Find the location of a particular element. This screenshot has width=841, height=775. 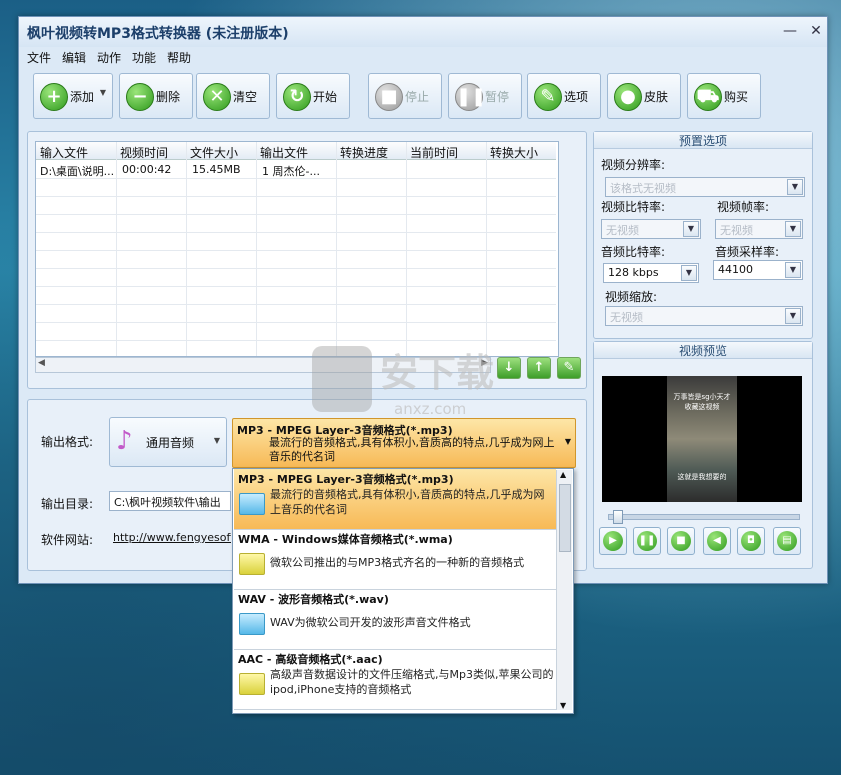

tools-icon: ✎ is located at coordinates (548, 97).